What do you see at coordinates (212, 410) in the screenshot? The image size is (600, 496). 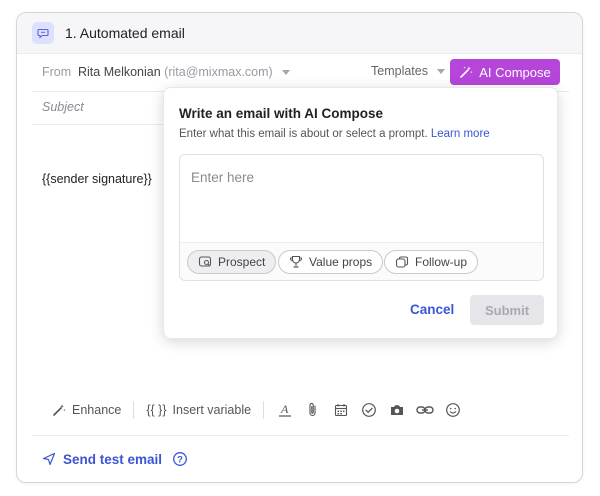 I see `insert-variable-label: Insert variable` at bounding box center [212, 410].